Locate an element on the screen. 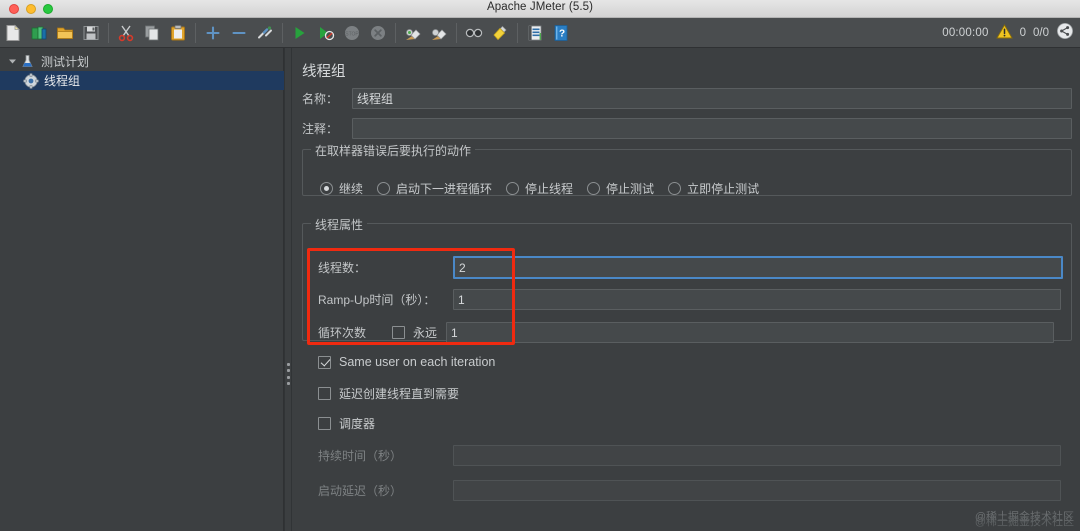 The image size is (1080, 531). radio-label: 继续 is located at coordinates (351, 189).